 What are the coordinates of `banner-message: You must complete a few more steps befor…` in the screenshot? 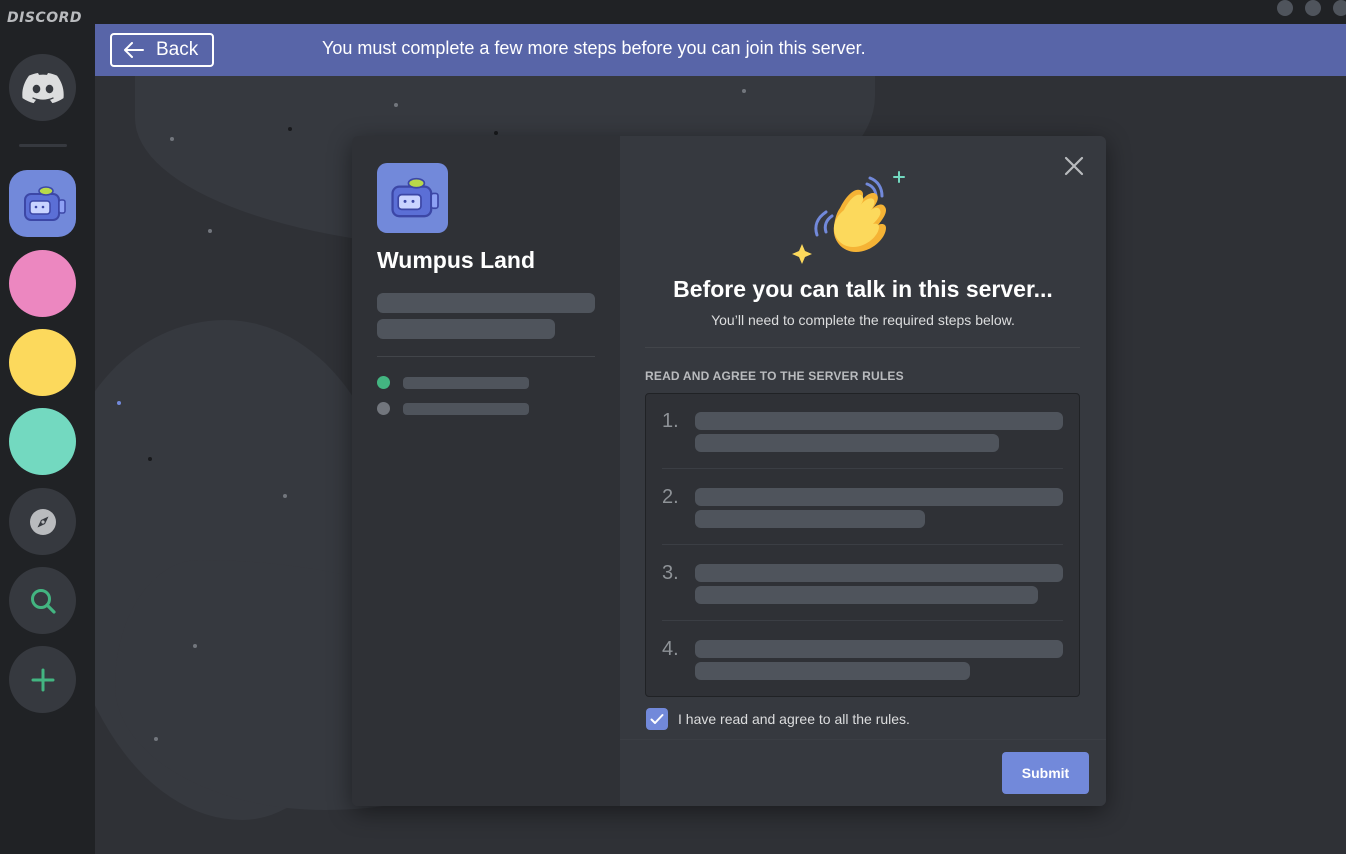 It's located at (594, 48).